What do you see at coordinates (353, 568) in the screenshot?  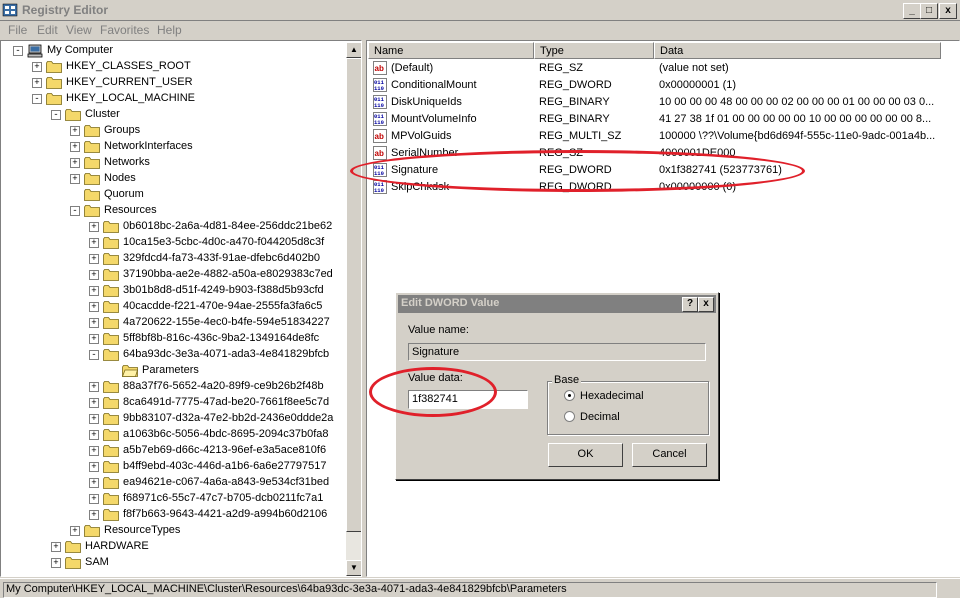 I see `scroll-down-button: ▼` at bounding box center [353, 568].